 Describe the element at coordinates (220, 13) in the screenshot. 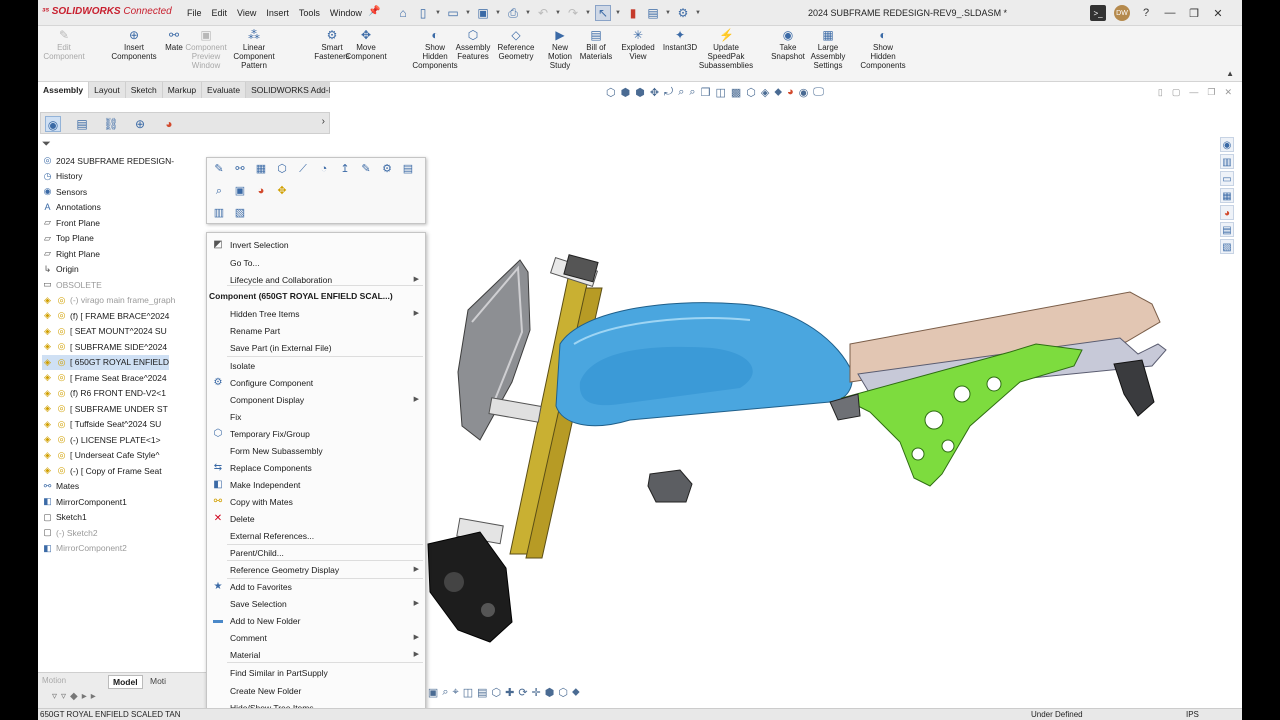

I see `menu-edit: Edit` at that location.